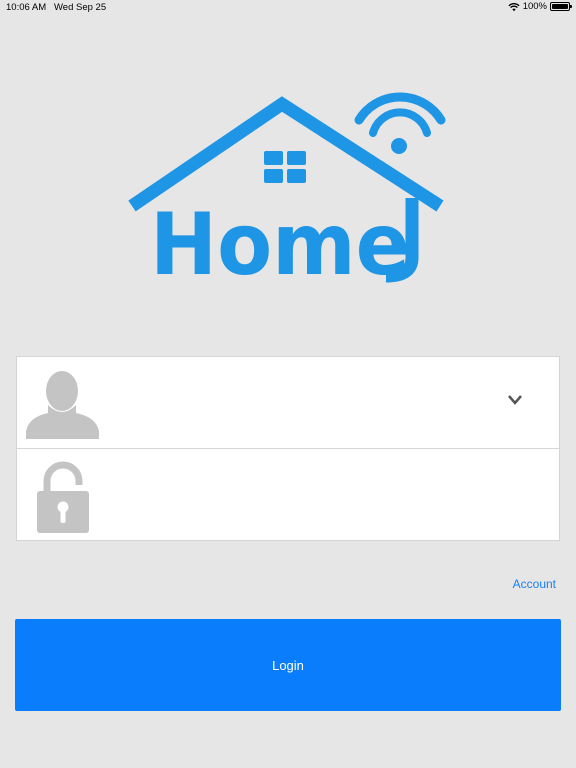 The height and width of the screenshot is (768, 576). What do you see at coordinates (400, 123) in the screenshot?
I see `logo-wifi-icon` at bounding box center [400, 123].